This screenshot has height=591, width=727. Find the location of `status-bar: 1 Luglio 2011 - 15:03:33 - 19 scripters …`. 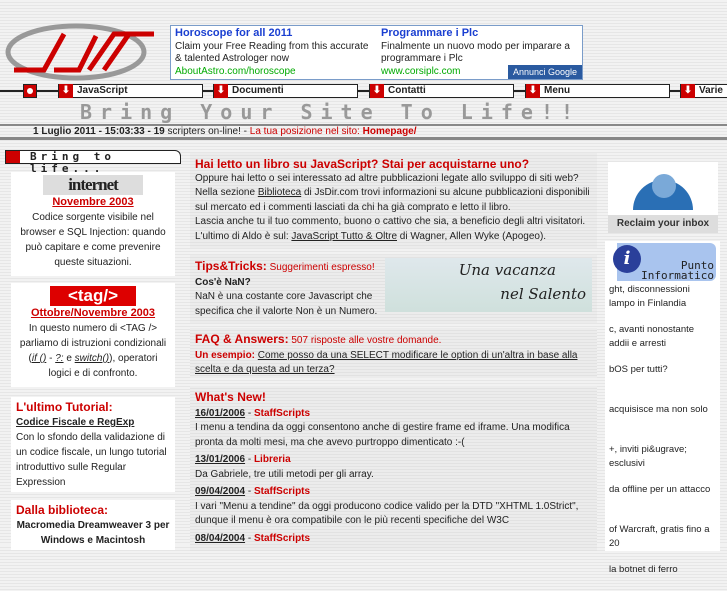

status-bar: 1 Luglio 2011 - 15:03:33 - 19 scripters … is located at coordinates (363, 132).